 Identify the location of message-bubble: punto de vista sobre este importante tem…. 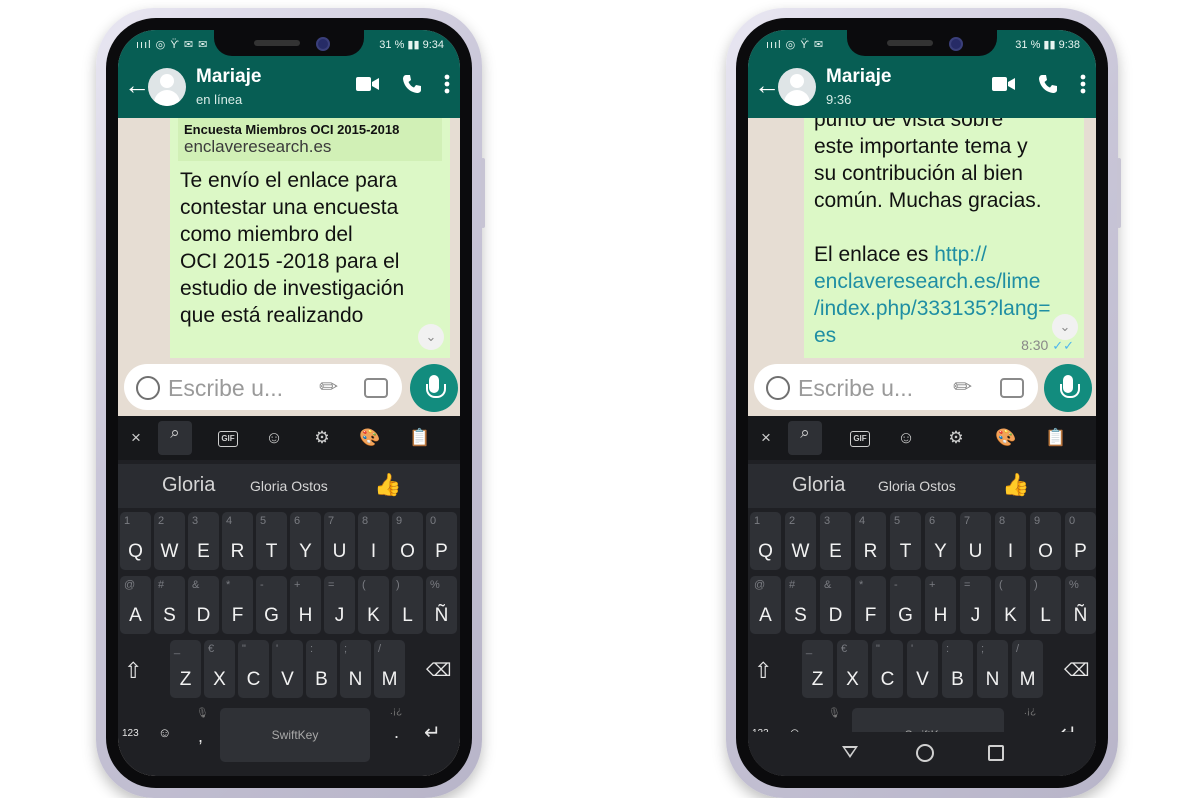
(944, 238).